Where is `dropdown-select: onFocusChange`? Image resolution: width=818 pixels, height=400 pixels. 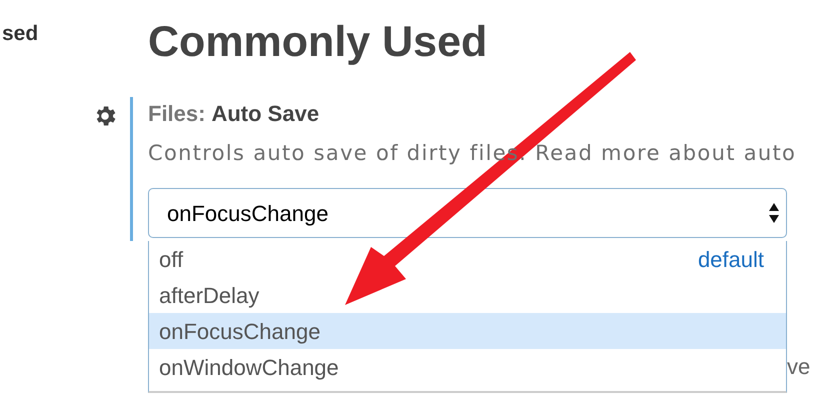
dropdown-select: onFocusChange is located at coordinates (467, 213).